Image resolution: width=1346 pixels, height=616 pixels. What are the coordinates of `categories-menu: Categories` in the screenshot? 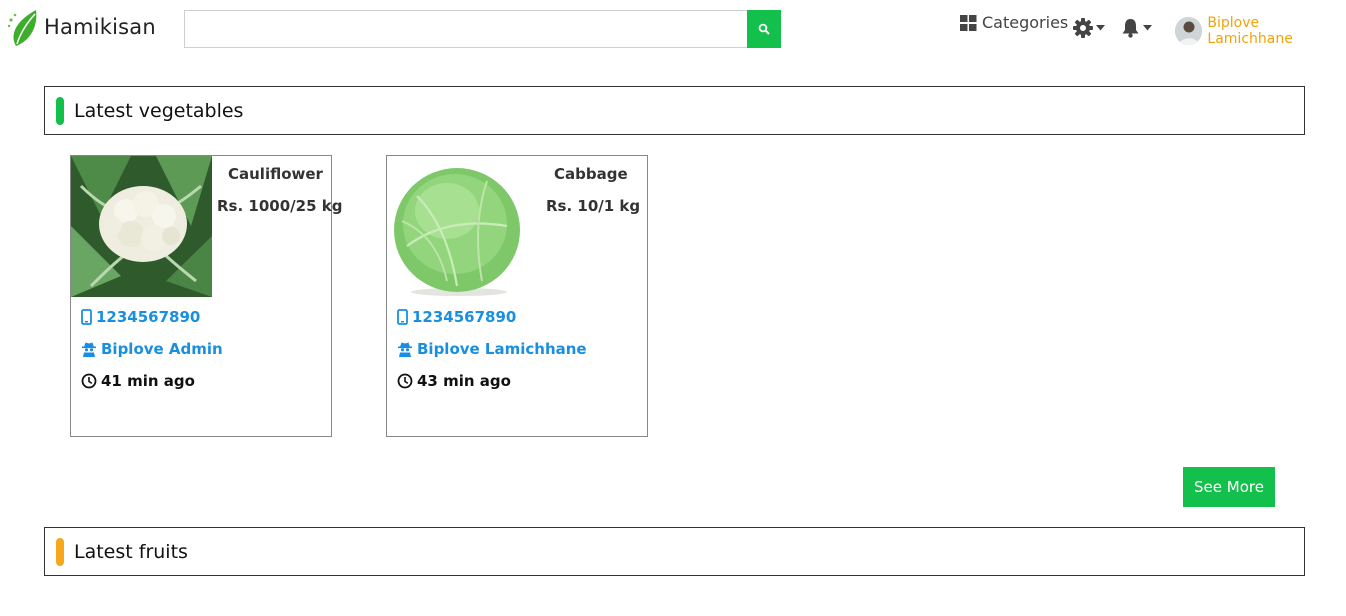 It's located at (1014, 22).